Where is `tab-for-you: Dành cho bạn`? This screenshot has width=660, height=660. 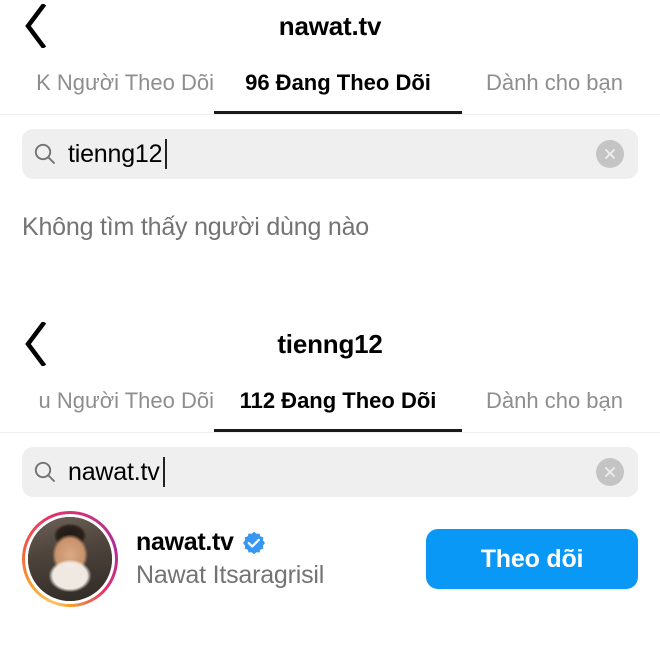 tab-for-you: Dành cho bạn is located at coordinates (561, 83).